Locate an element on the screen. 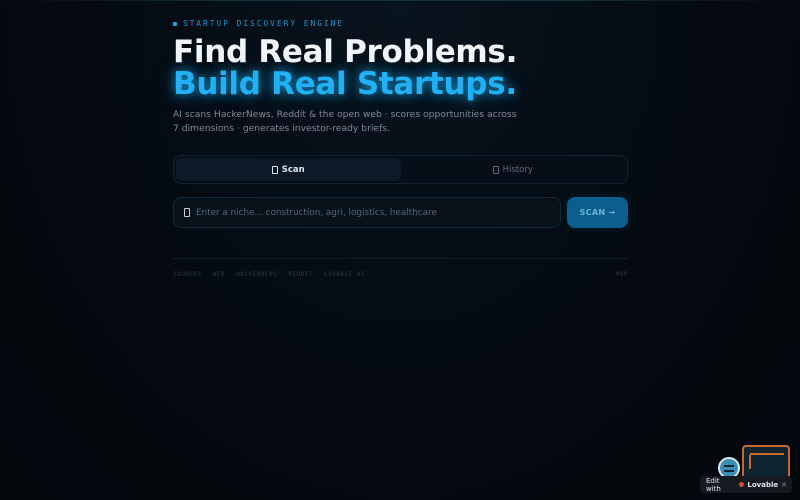 Image resolution: width=800 pixels, height=500 pixels. eyebrow-text: STARTUP DISCOVERY ENGINE is located at coordinates (264, 23).